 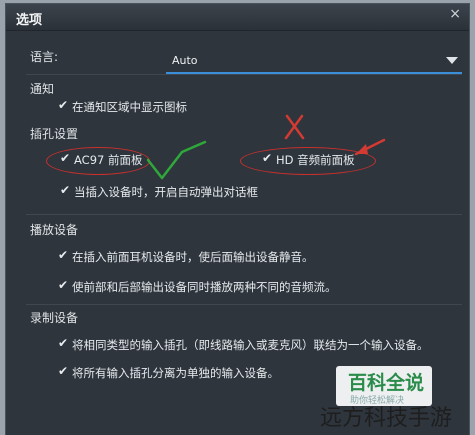 I want to click on annotation-green-check-icon, so click(x=176, y=160).